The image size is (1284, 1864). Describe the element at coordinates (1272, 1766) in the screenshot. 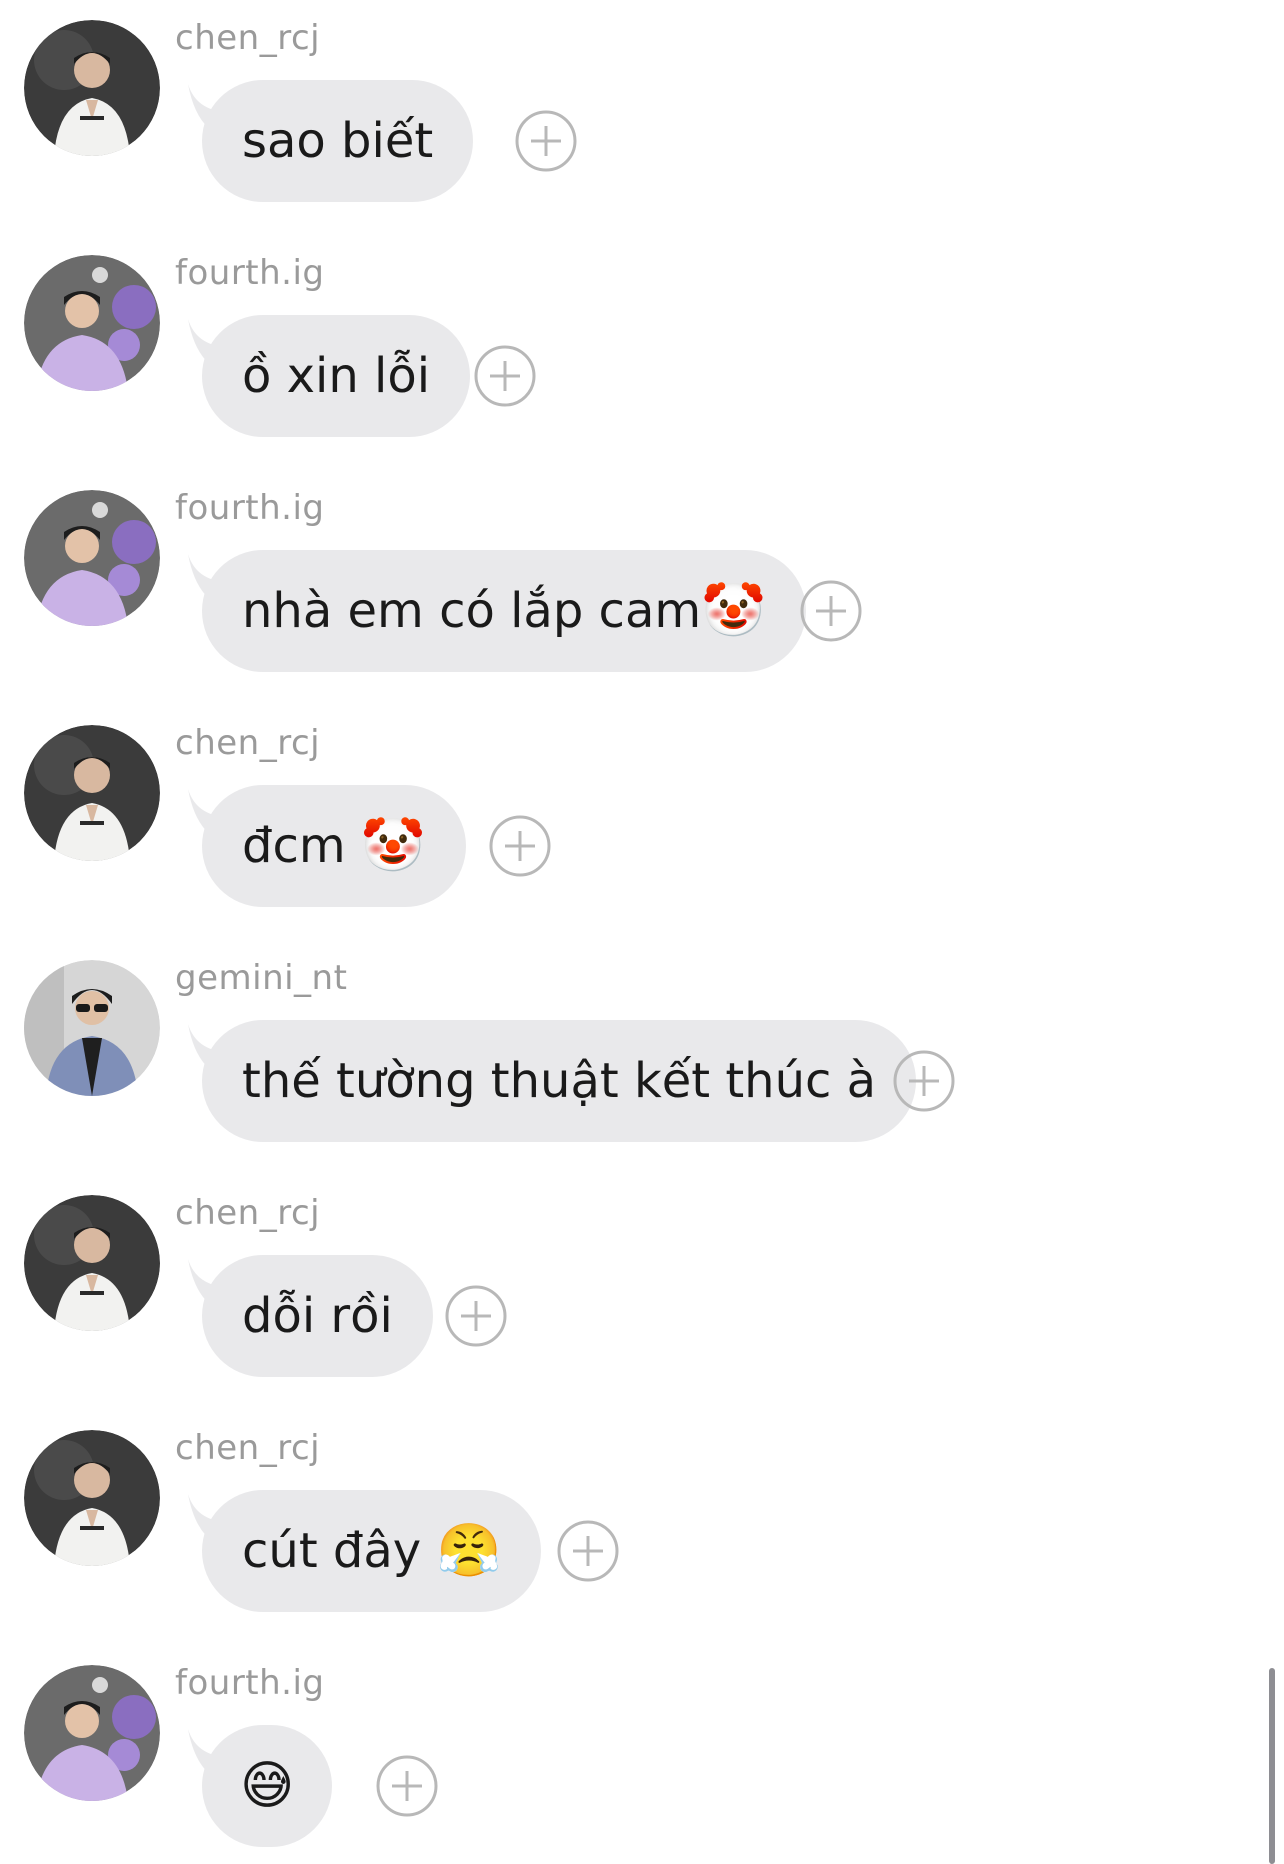

I see `scrollbar` at that location.